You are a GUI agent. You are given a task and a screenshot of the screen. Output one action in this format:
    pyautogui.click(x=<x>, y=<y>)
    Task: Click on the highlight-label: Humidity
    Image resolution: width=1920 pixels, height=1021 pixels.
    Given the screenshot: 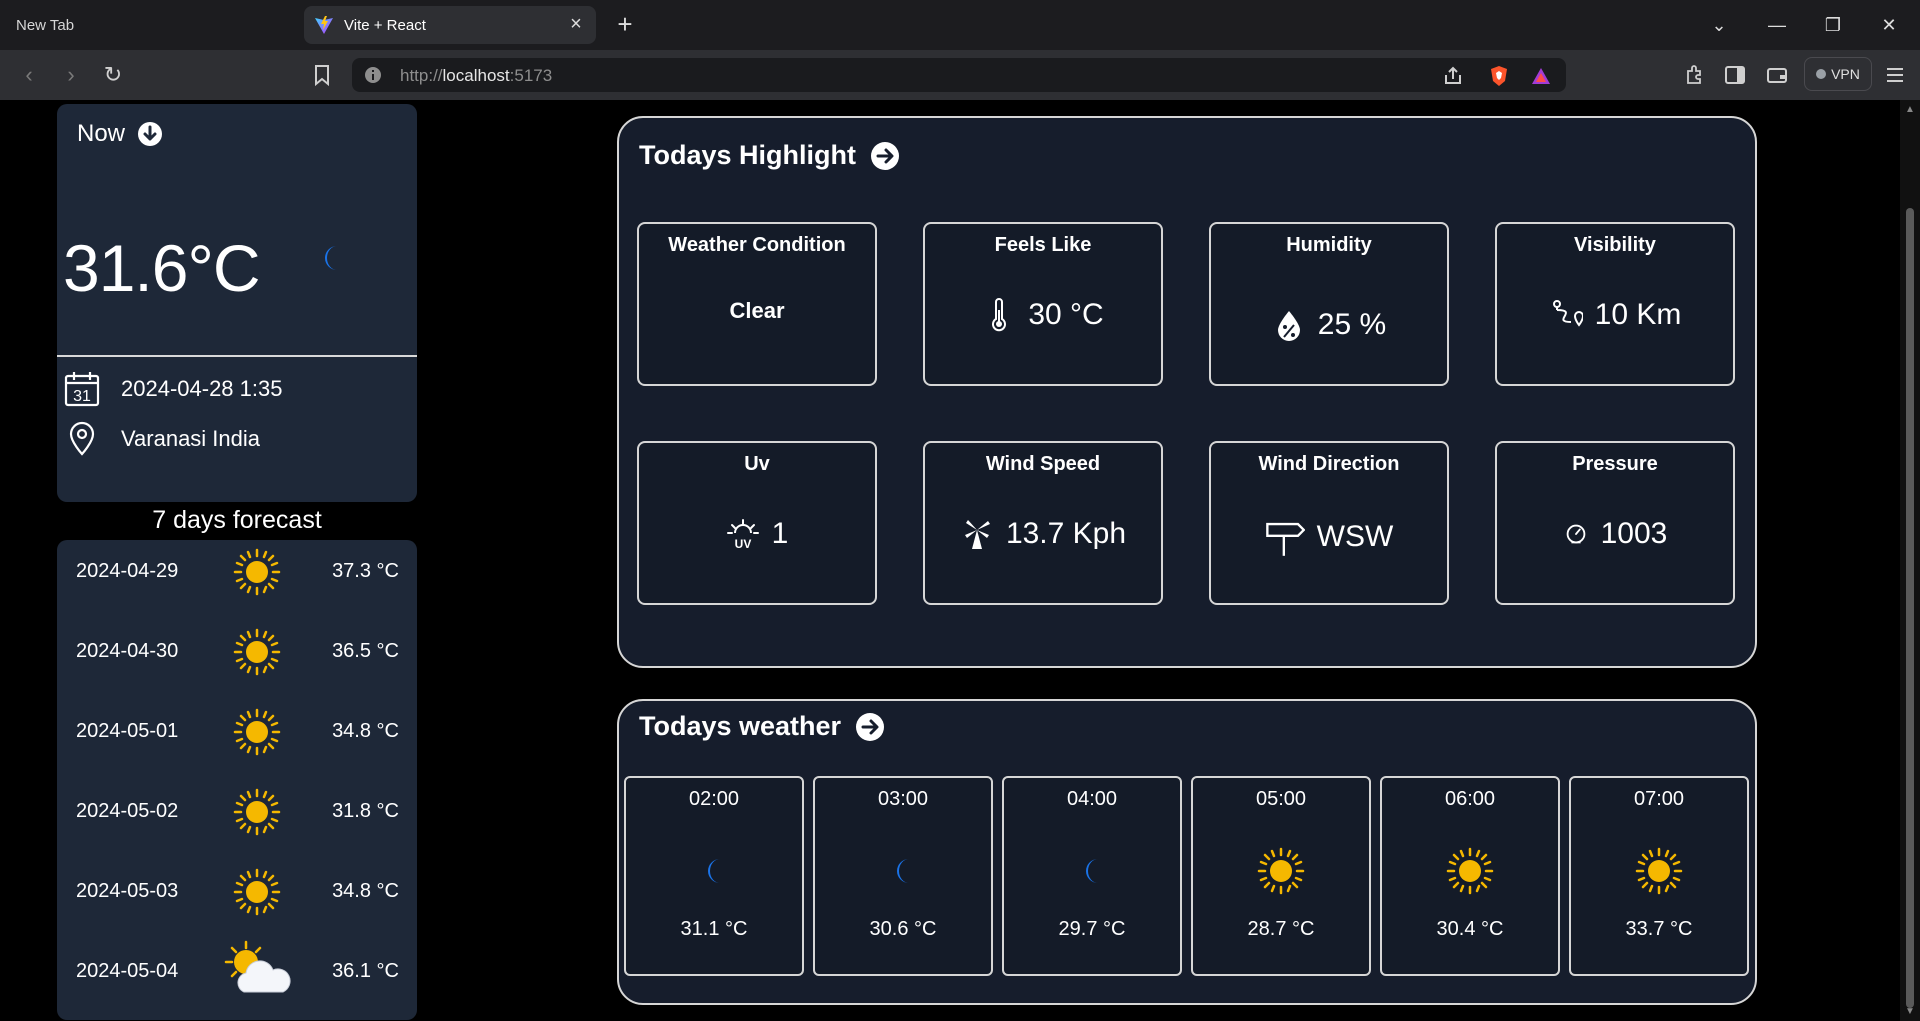 What is the action you would take?
    pyautogui.click(x=1329, y=245)
    